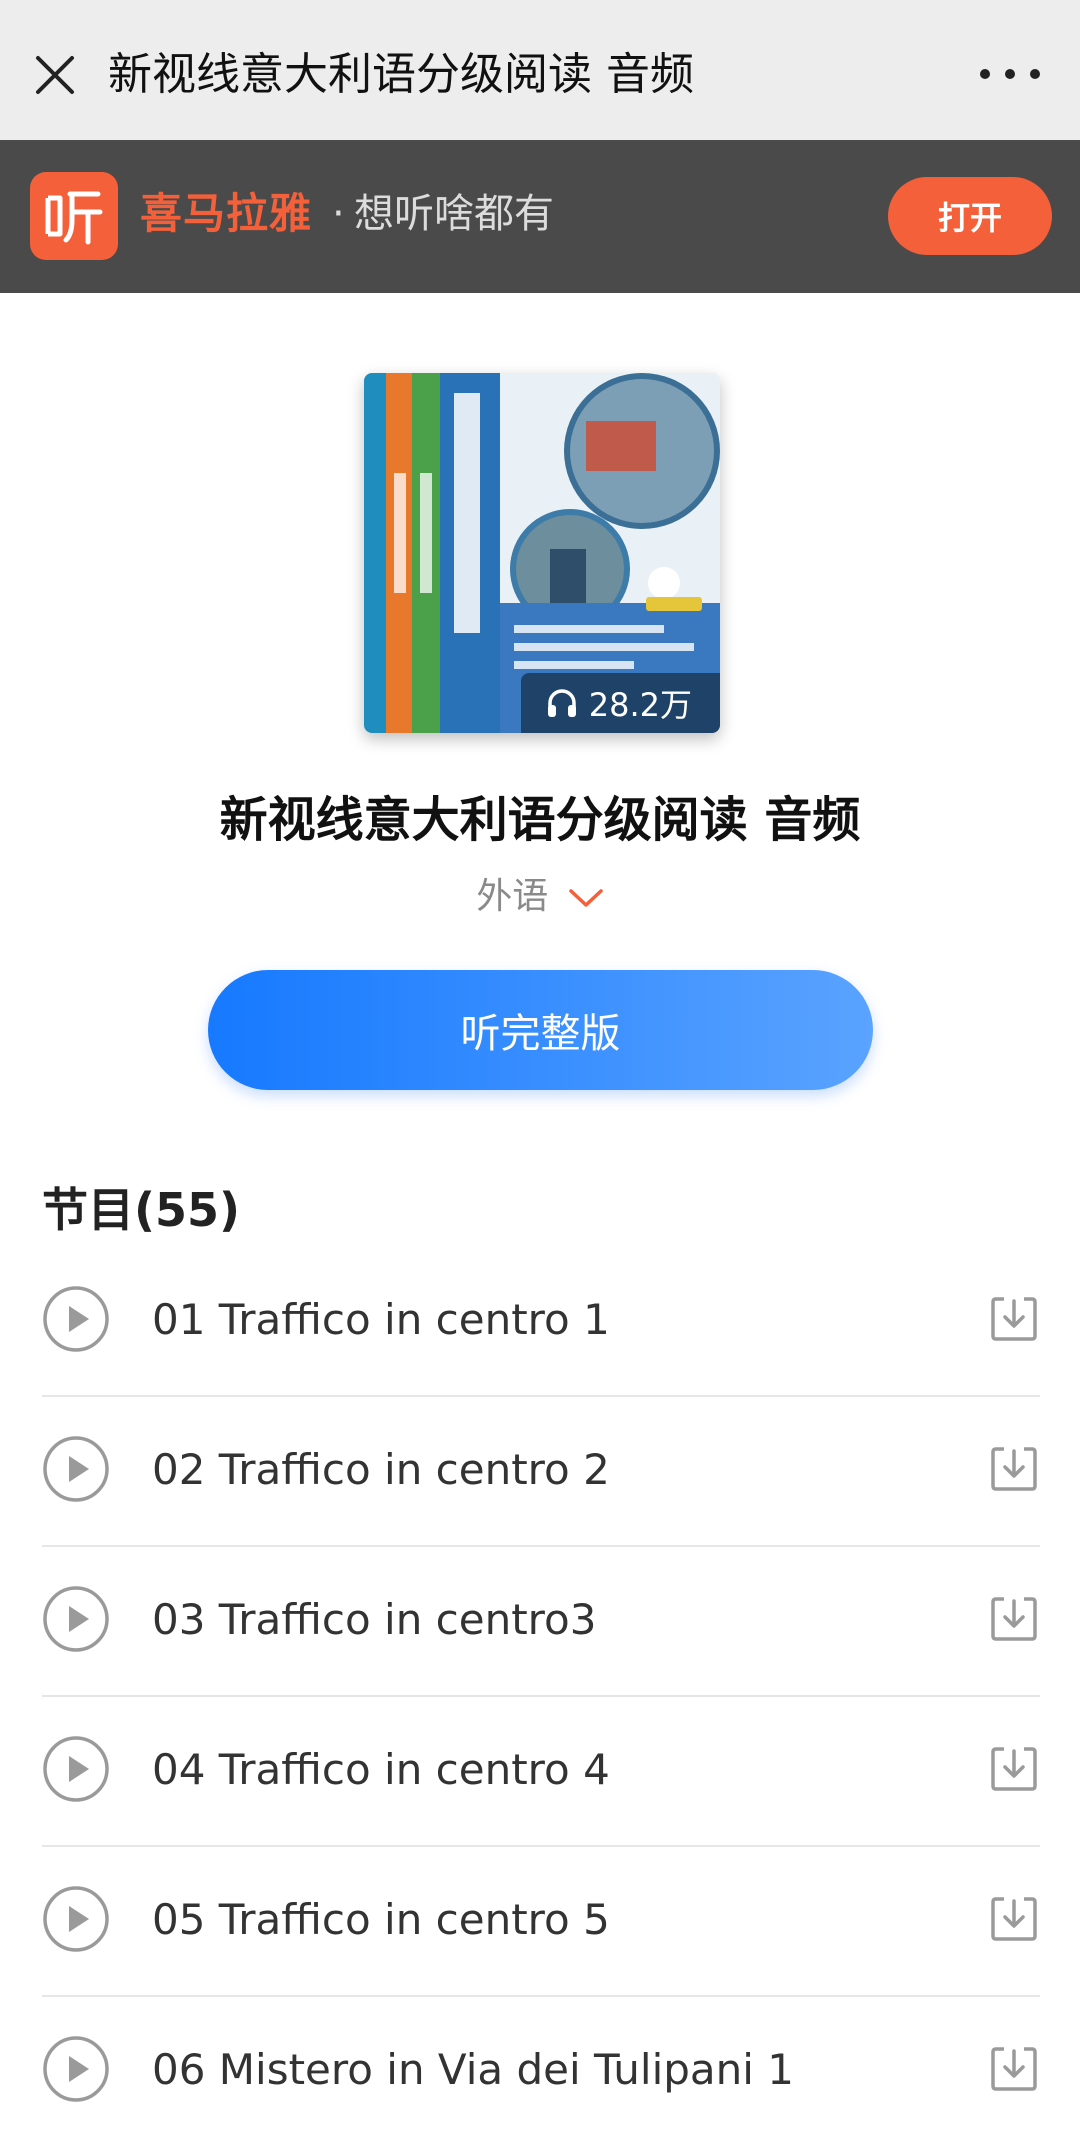 The width and height of the screenshot is (1080, 2144). Describe the element at coordinates (381, 1469) in the screenshot. I see `track-title: 02 Traffico in centro 2` at that location.